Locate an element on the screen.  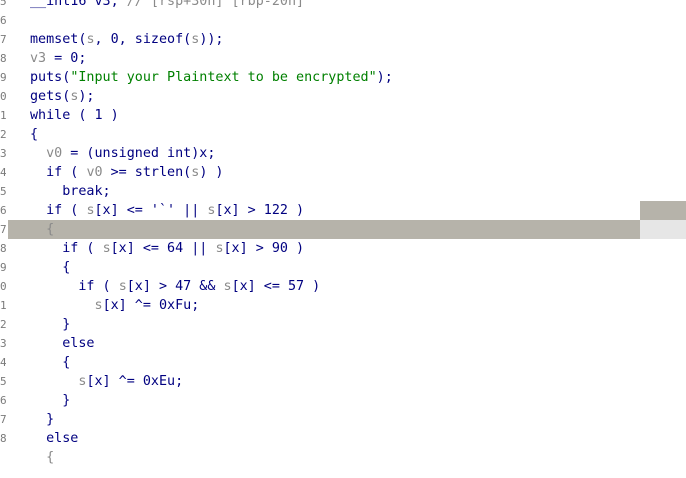
code-text: if ( s[x] <= 64 || s[x] > 90 ) is located at coordinates (167, 248).